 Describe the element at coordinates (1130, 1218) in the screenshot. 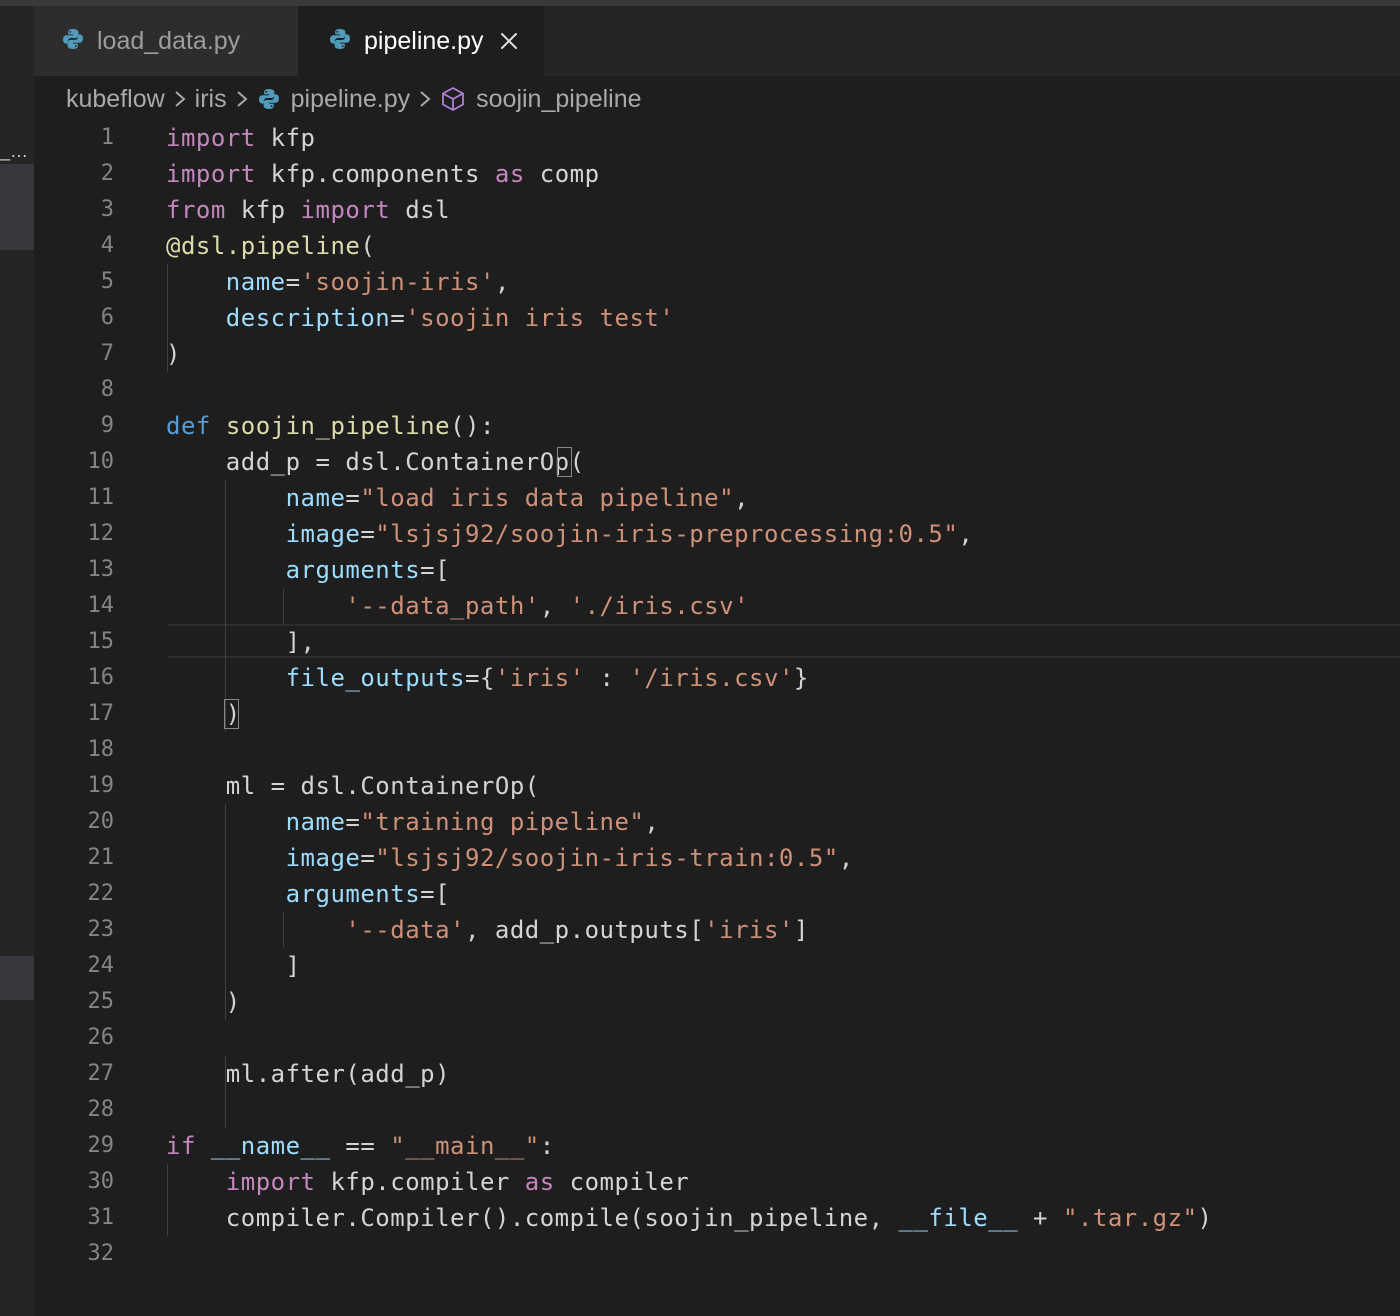

I see `code-token: ".tar.gz"` at that location.